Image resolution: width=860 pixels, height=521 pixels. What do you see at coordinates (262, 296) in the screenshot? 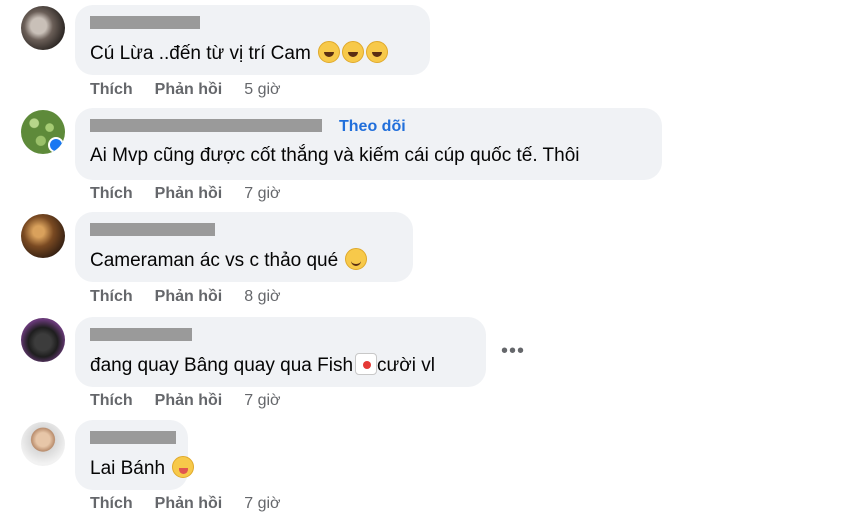
I see `comment-time: 8 giờ` at bounding box center [262, 296].